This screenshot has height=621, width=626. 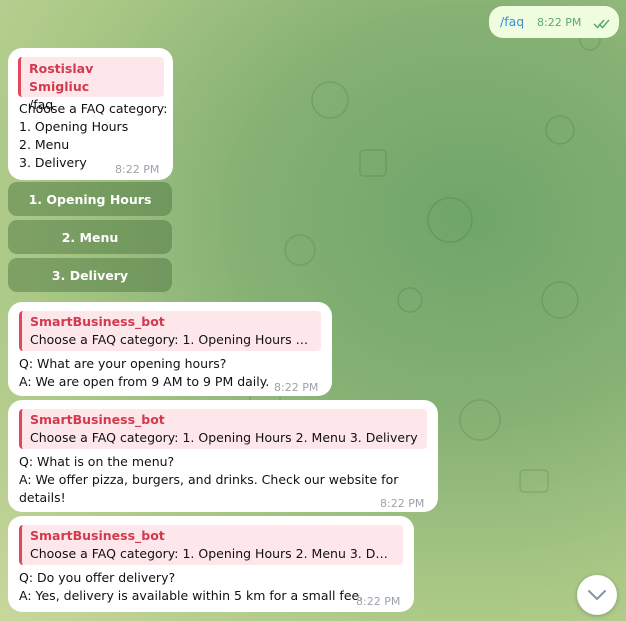 What do you see at coordinates (61, 77) in the screenshot?
I see `sender-name: Rostislav Smigliuc` at bounding box center [61, 77].